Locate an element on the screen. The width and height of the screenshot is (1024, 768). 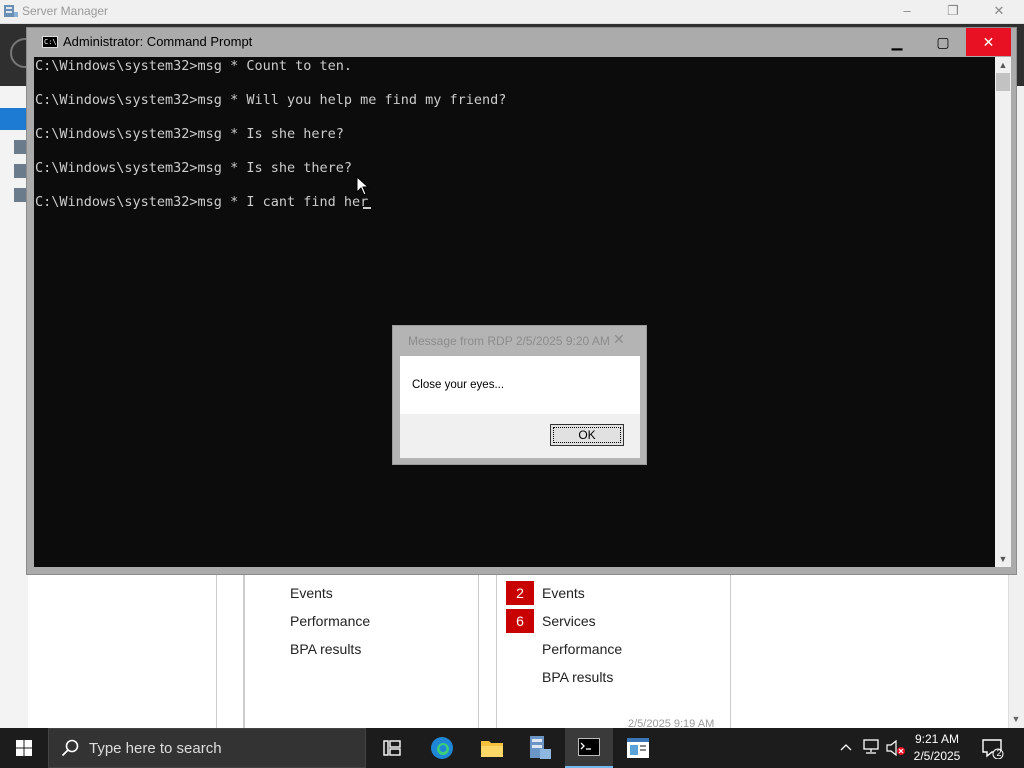
cmd-minimize-button: ▁ is located at coordinates (897, 42).